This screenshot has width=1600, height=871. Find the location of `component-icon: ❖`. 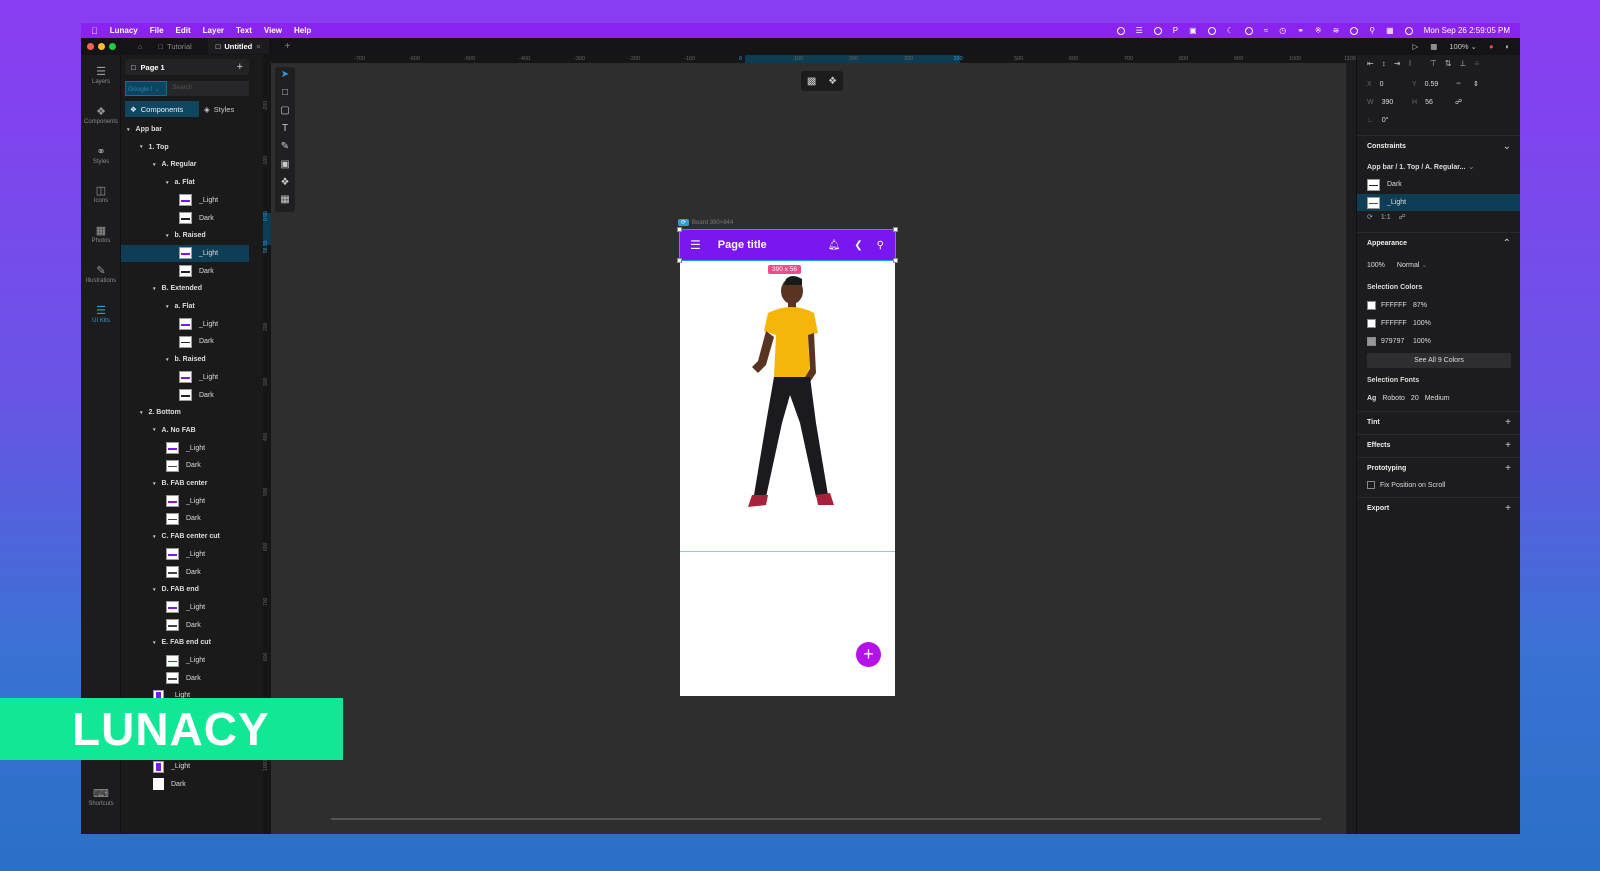

component-icon: ❖ is located at coordinates (832, 81).